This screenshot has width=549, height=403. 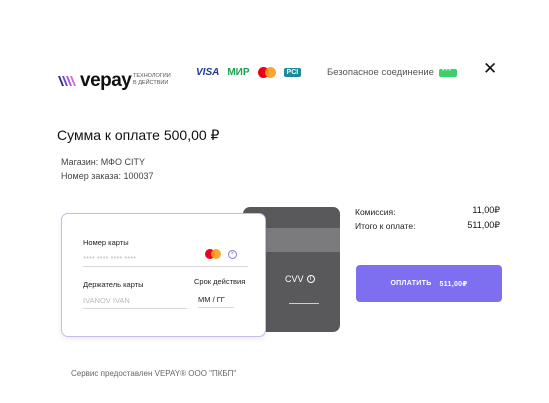 I want to click on total-label: Итого к оплате:, so click(x=385, y=226).